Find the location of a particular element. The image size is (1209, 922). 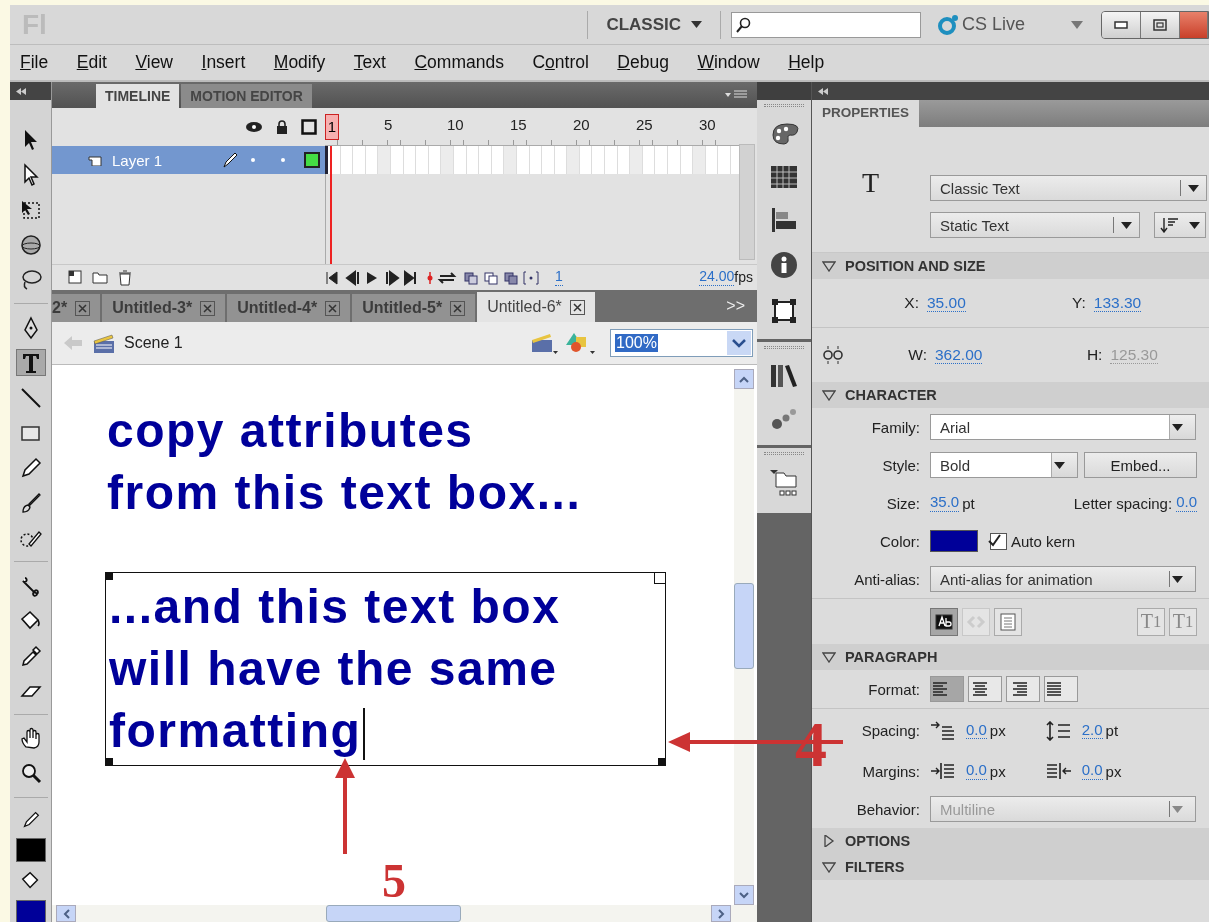

selectable-toggle is located at coordinates (944, 621).